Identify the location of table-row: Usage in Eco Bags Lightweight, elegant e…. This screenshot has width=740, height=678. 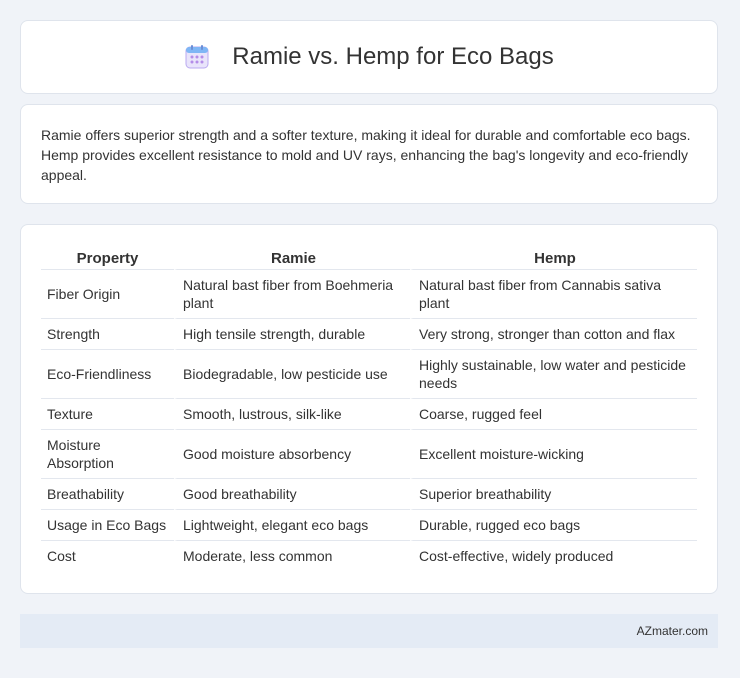
(369, 524).